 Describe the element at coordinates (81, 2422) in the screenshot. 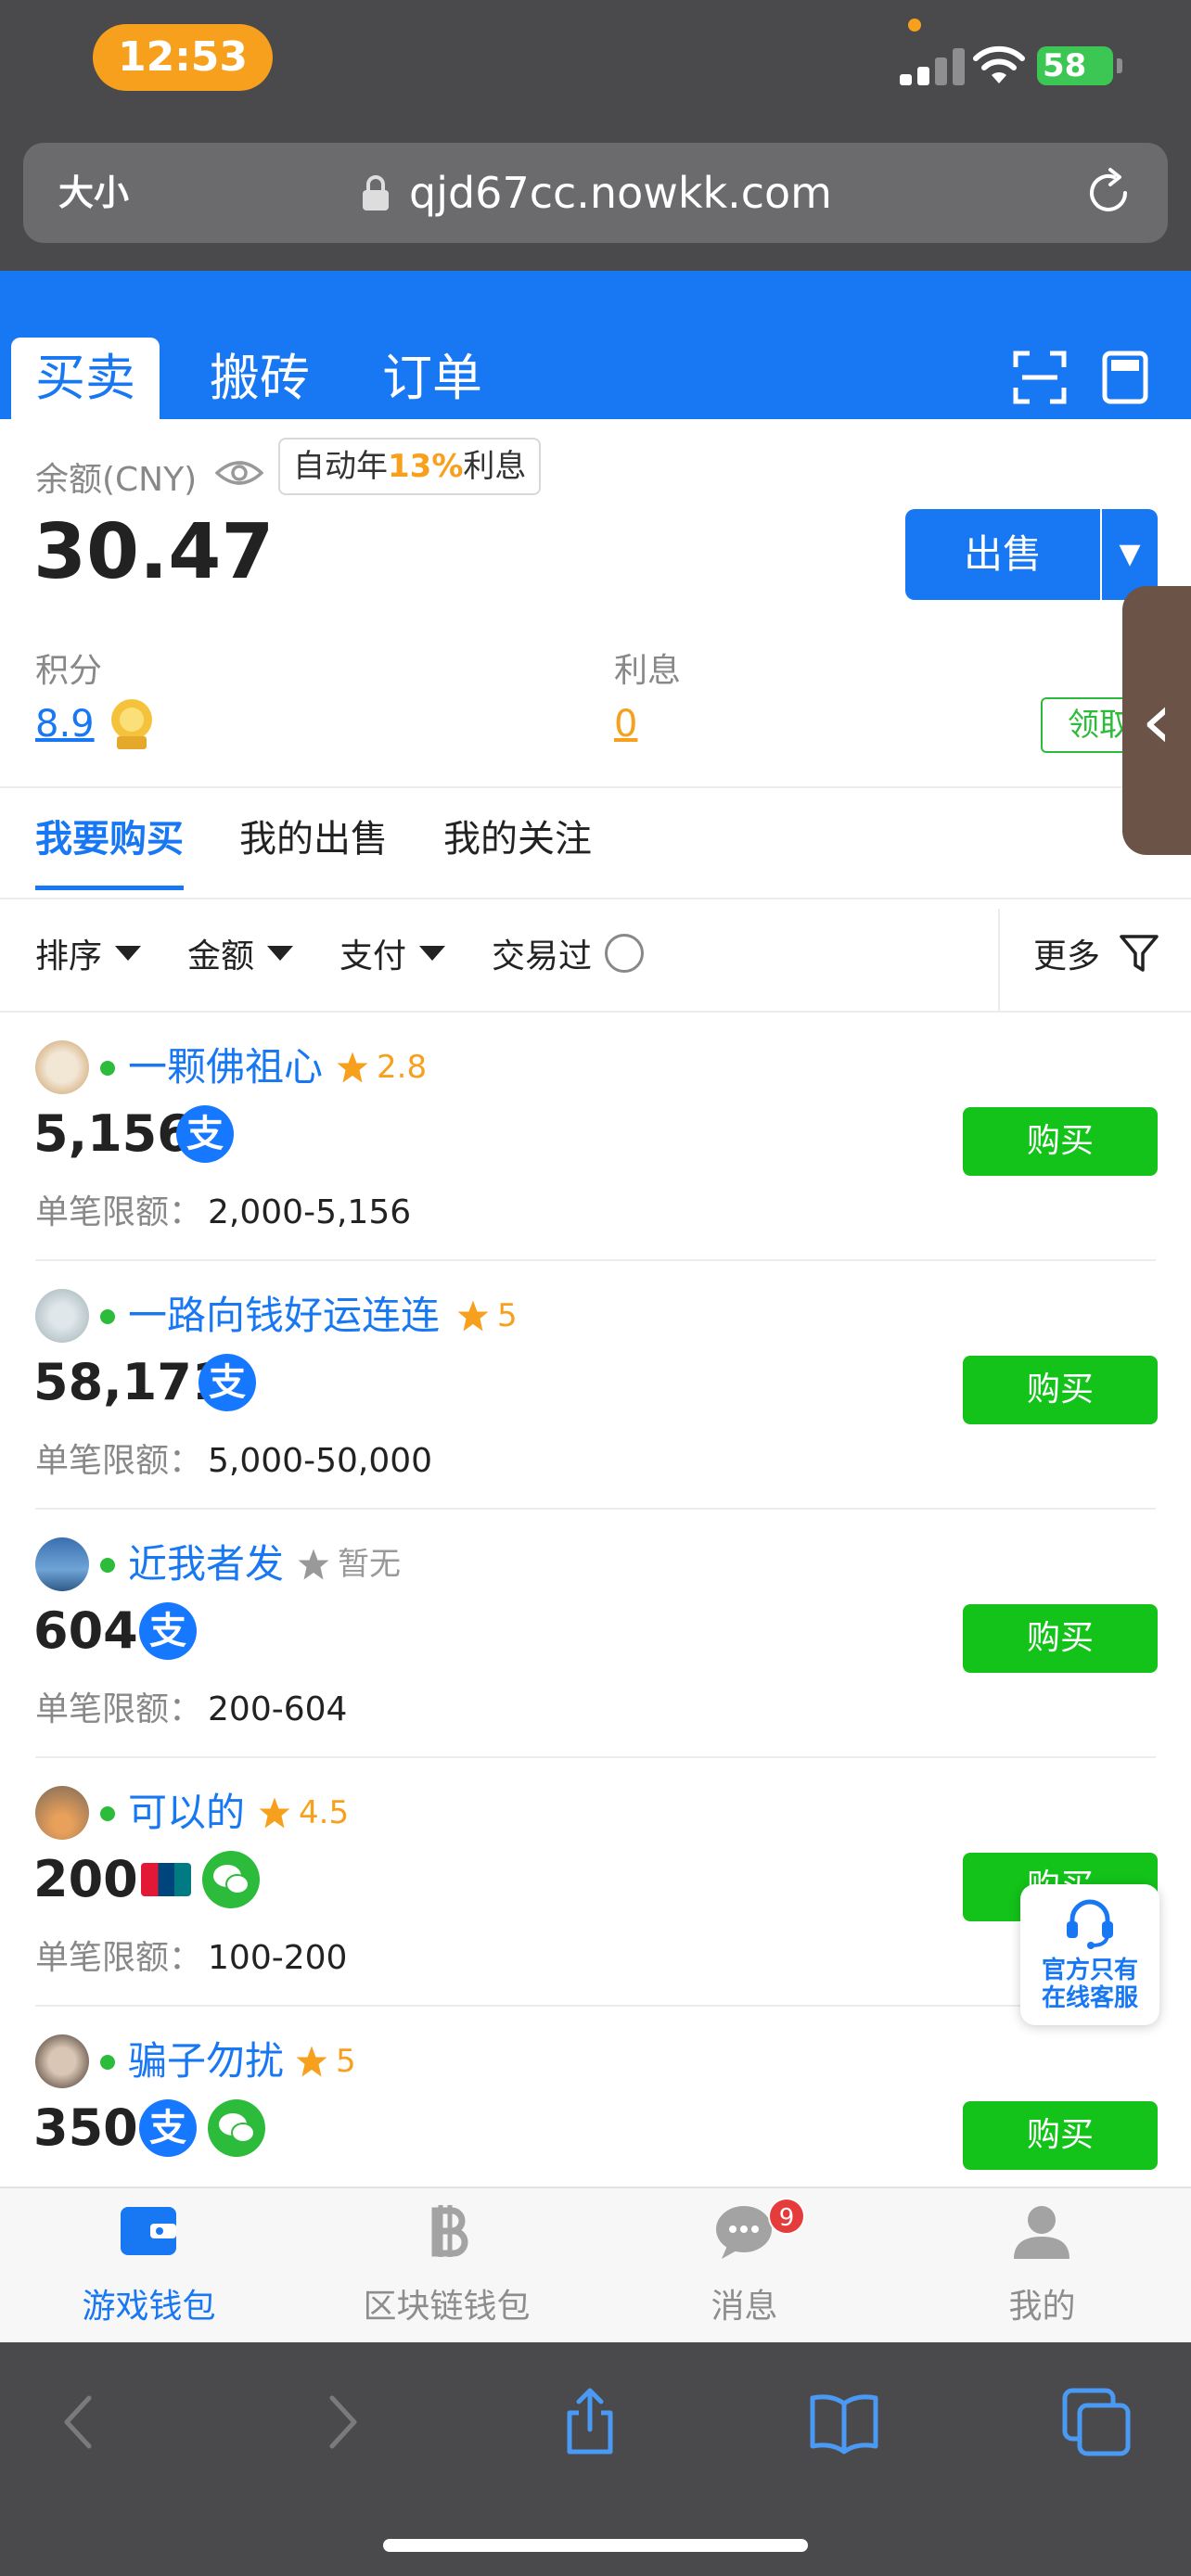

I see `back-icon` at that location.